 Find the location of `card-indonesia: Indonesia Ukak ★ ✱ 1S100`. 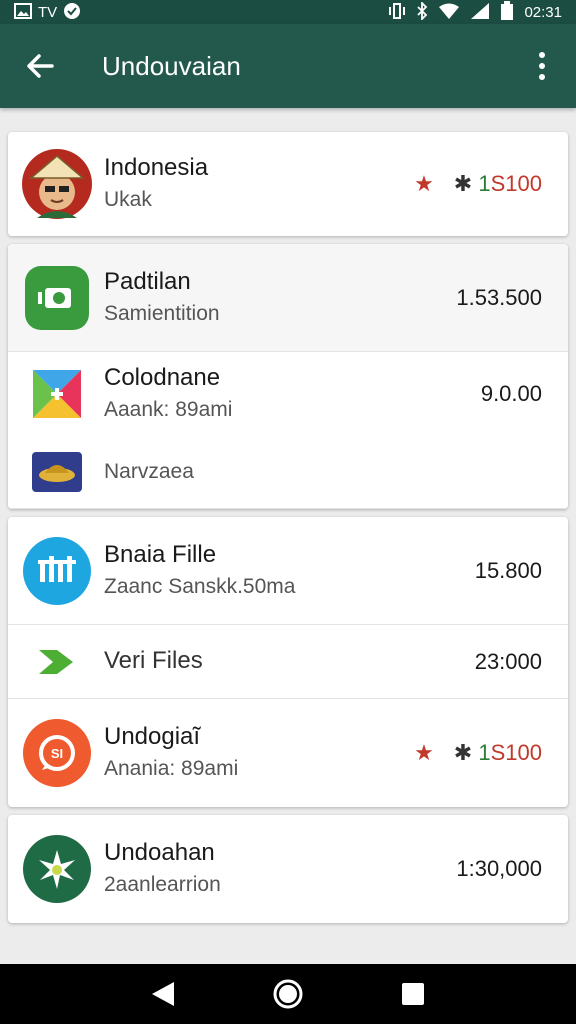

card-indonesia: Indonesia Ukak ★ ✱ 1S100 is located at coordinates (288, 184).